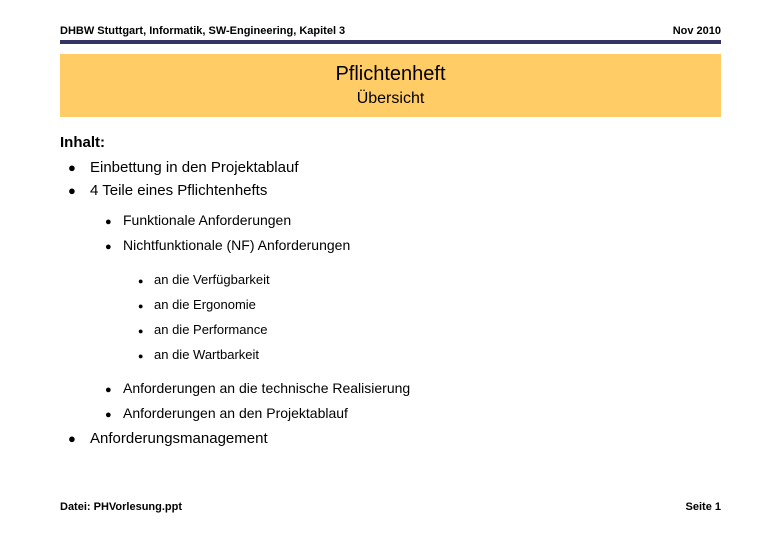  Describe the element at coordinates (235, 413) in the screenshot. I see `list-item-label: Anforderungen an den Projektablauf` at that location.